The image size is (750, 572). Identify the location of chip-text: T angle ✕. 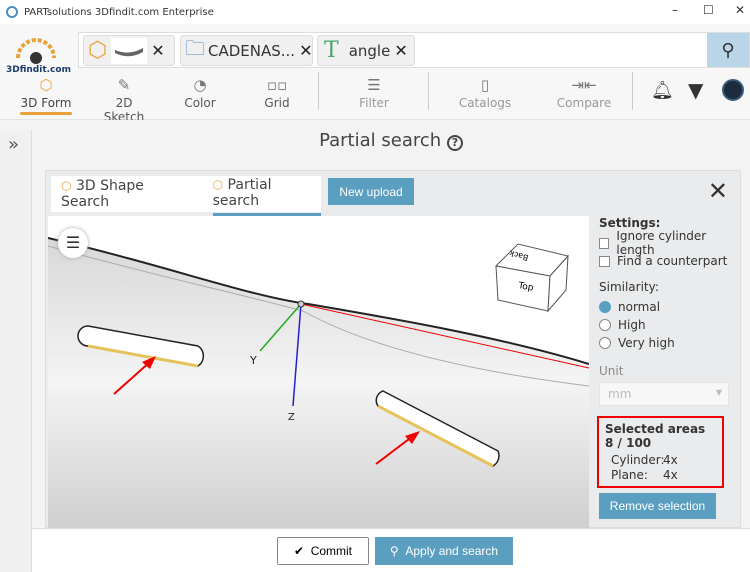
(366, 50).